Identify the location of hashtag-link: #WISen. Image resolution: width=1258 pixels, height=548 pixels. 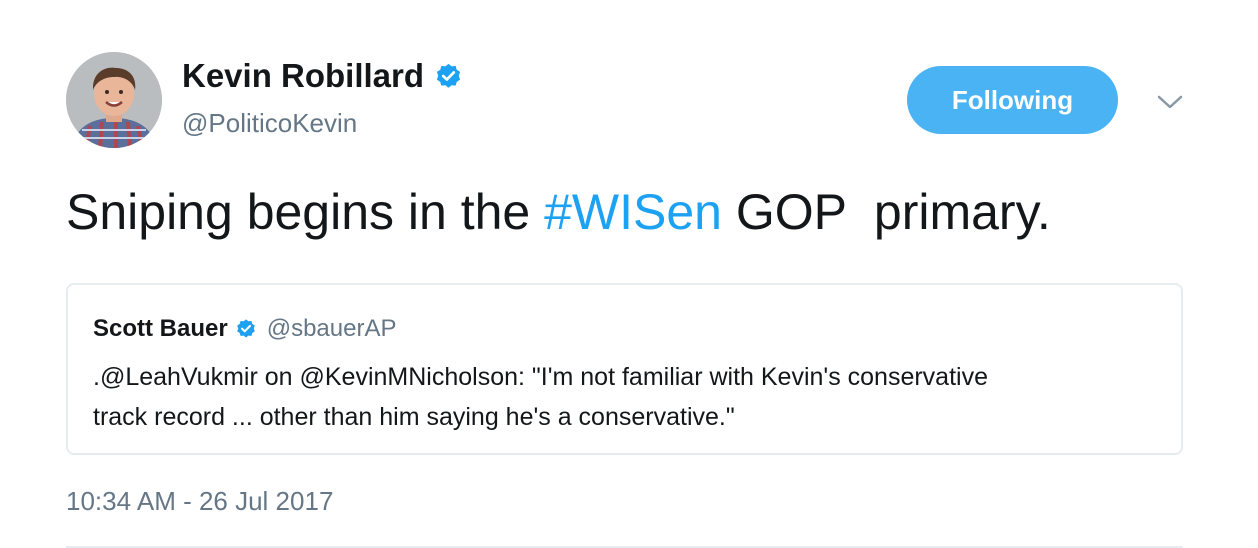
(633, 212).